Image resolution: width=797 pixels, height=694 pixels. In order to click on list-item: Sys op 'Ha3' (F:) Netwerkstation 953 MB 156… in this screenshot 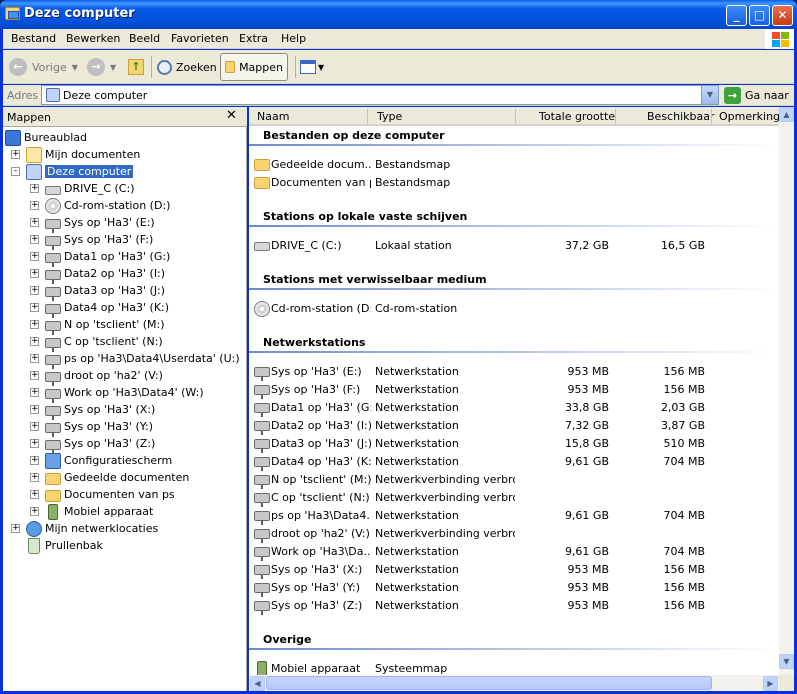, I will do `click(514, 390)`.